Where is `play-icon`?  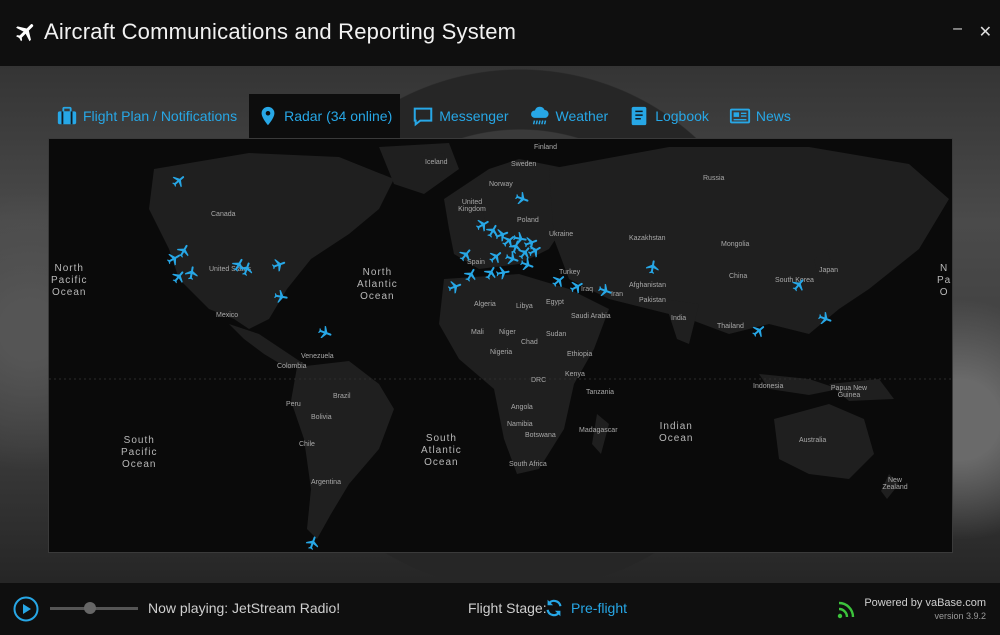
play-icon is located at coordinates (26, 609).